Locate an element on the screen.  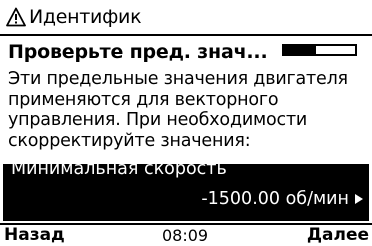
clock: 08:09 is located at coordinates (185, 235).